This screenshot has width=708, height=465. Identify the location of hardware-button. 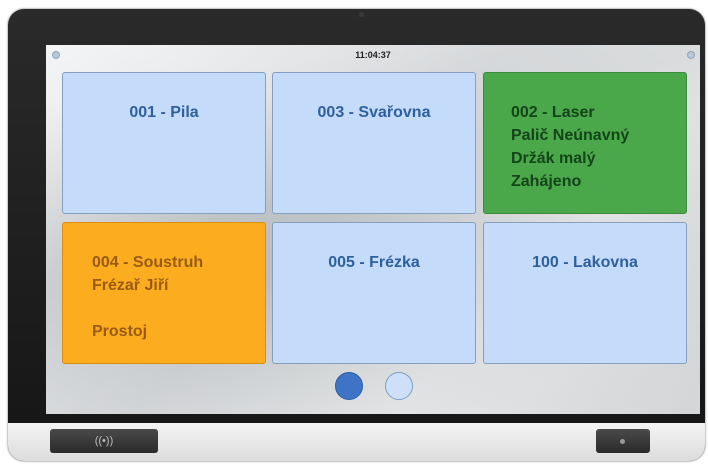
(623, 441).